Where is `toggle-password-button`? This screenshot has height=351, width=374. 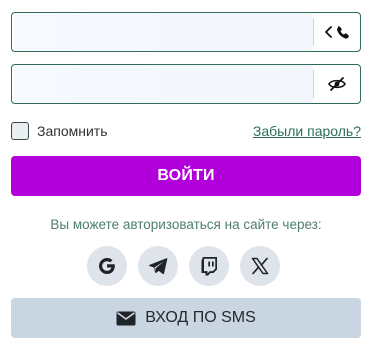 toggle-password-button is located at coordinates (337, 84).